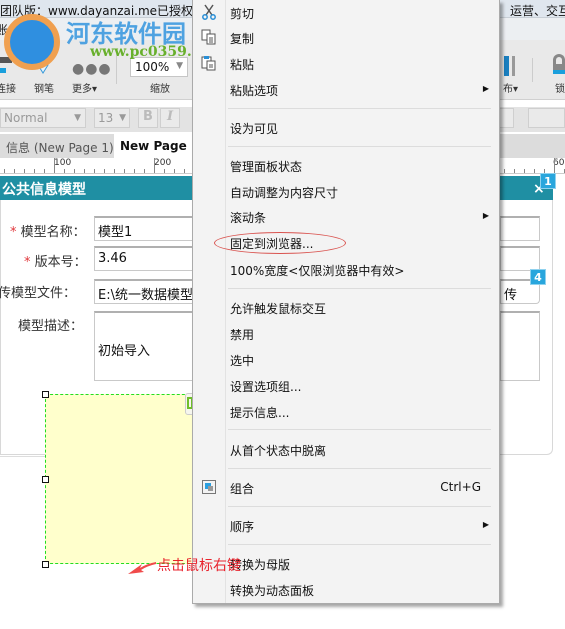 This screenshot has height=629, width=565. Describe the element at coordinates (144, 258) in the screenshot. I see `version-input: 3.46` at that location.